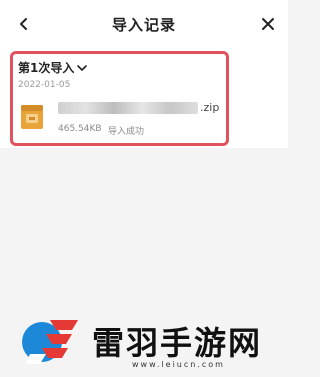 Image resolution: width=320 pixels, height=377 pixels. What do you see at coordinates (82, 67) in the screenshot?
I see `chevron-down-icon` at bounding box center [82, 67].